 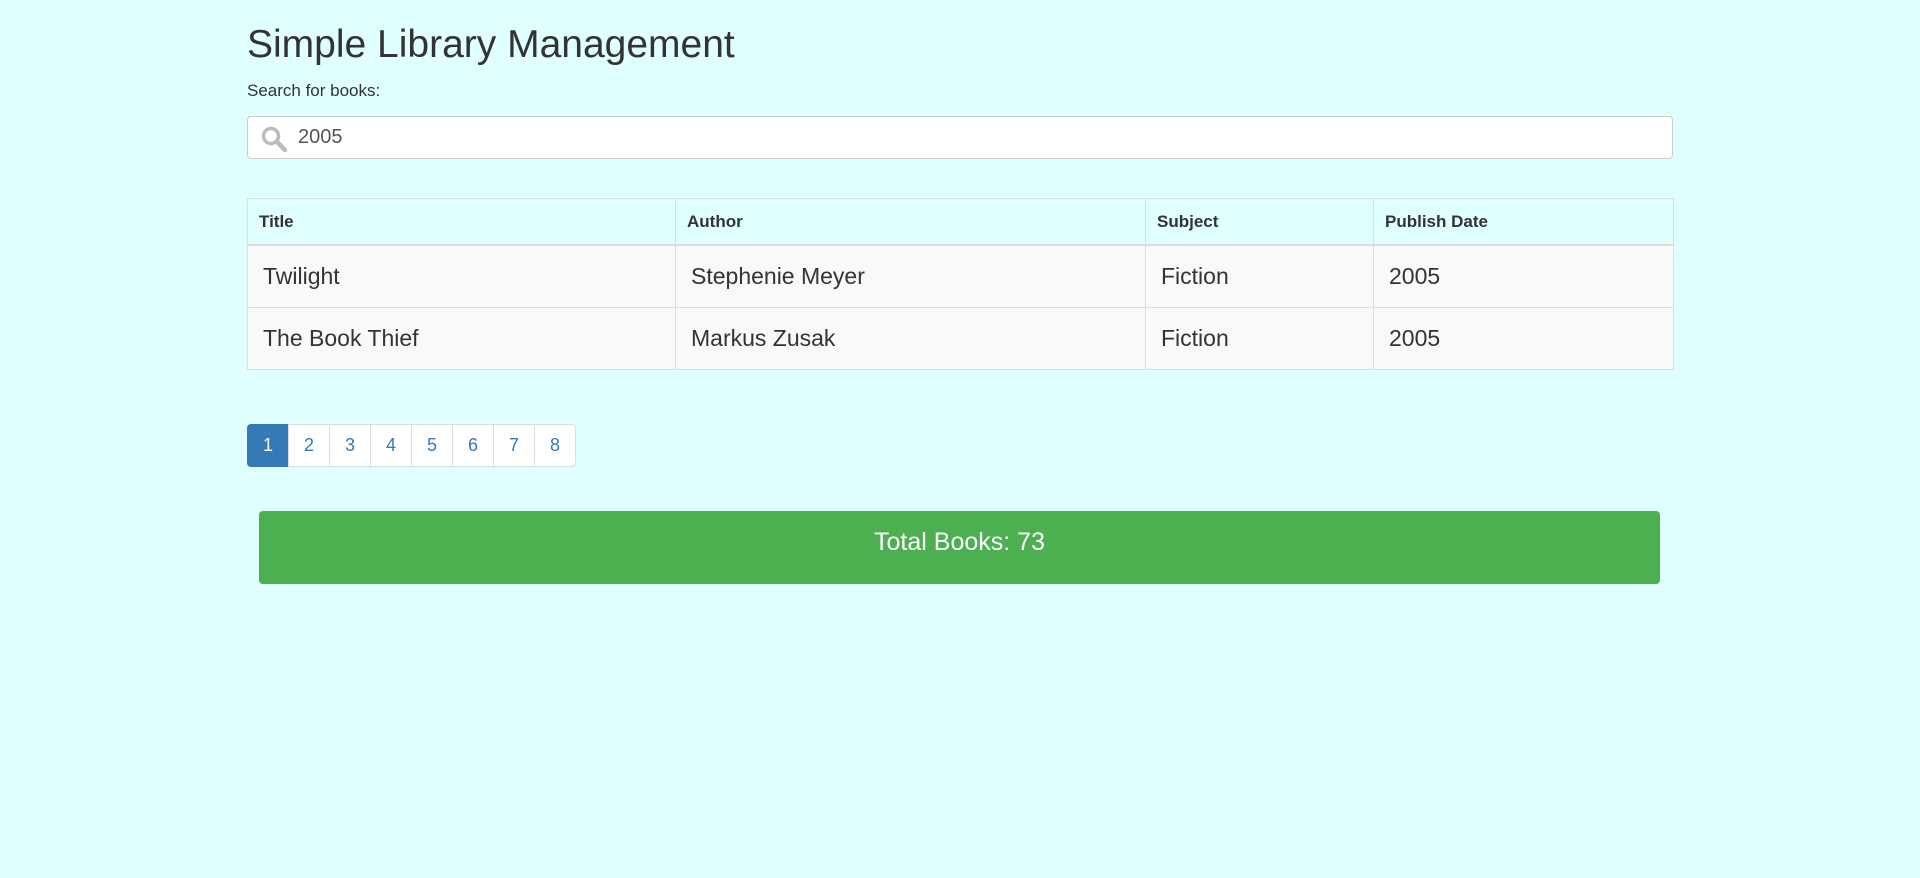 I want to click on column-header-publish-date: Publish Date, so click(x=1523, y=222).